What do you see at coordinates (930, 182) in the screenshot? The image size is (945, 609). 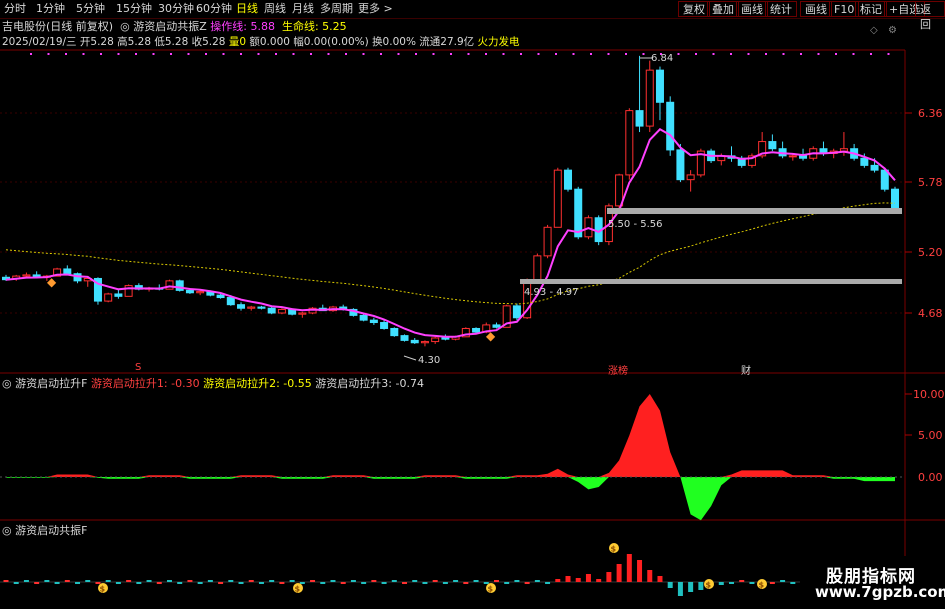 I see `price-tick: 5.78` at bounding box center [930, 182].